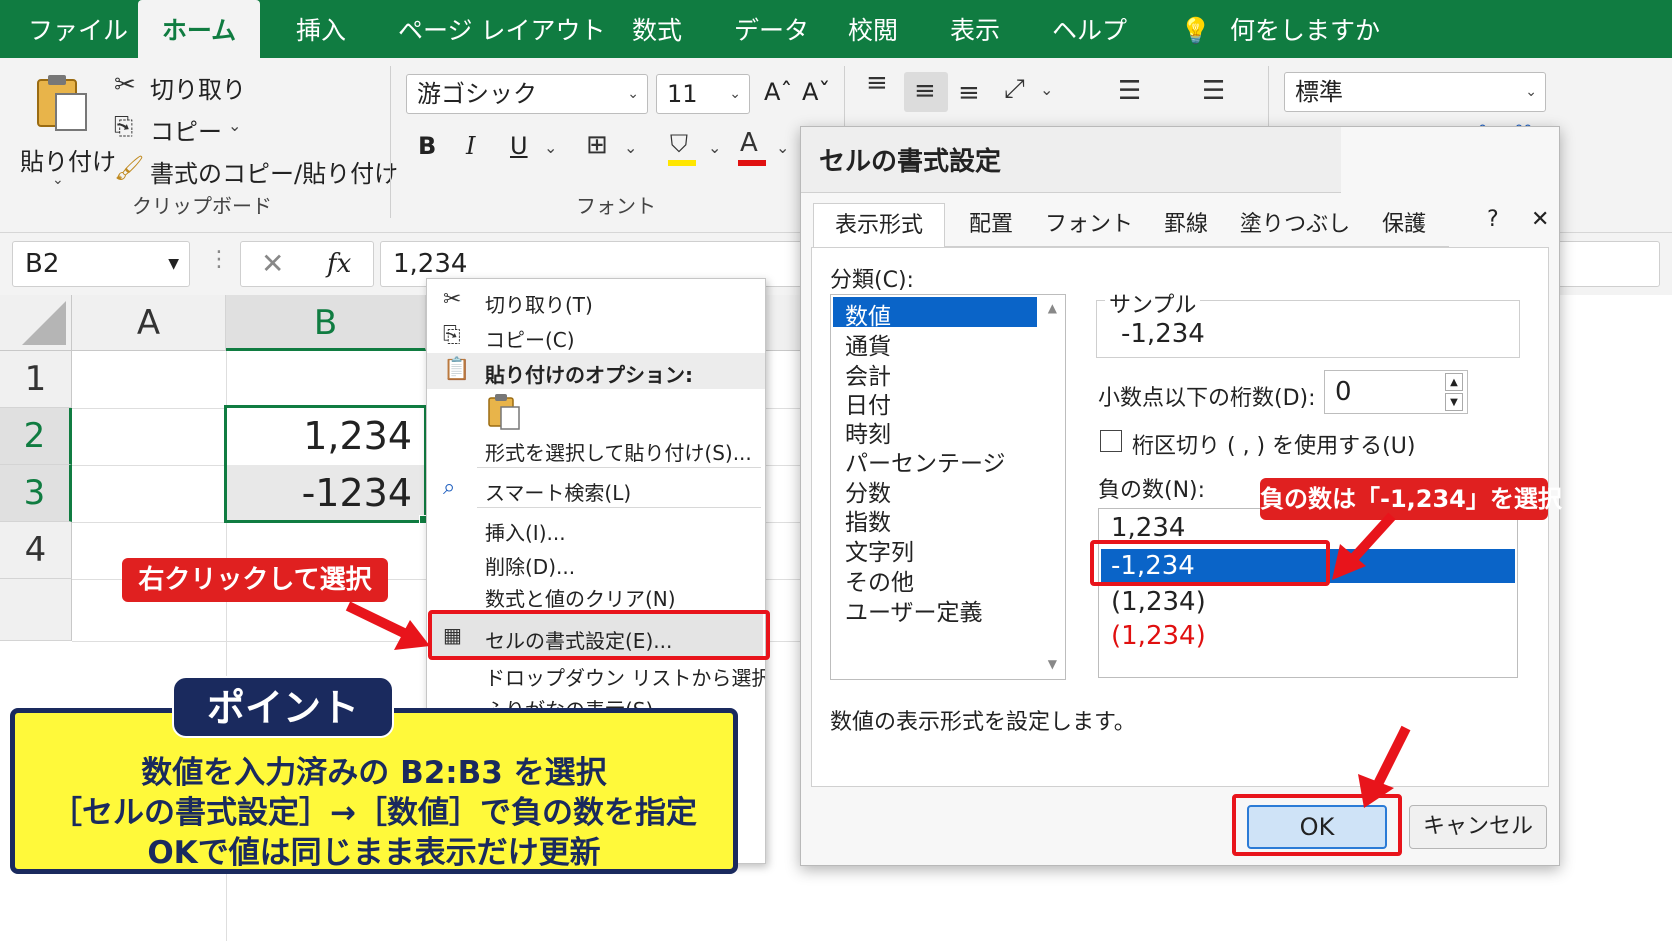  I want to click on decrease-font-icon: Aˇ, so click(816, 92).